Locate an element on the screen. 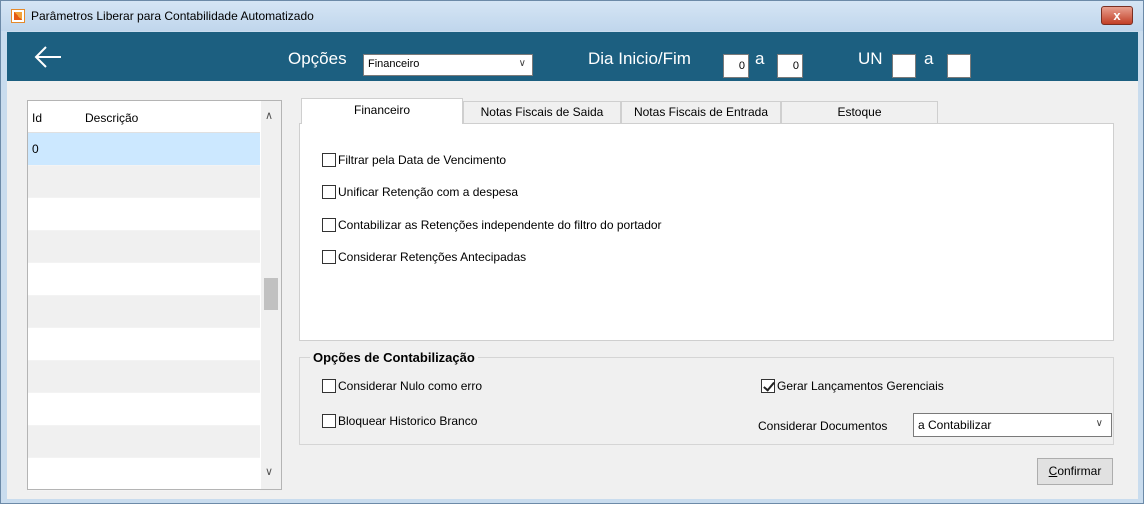 The height and width of the screenshot is (506, 1146). grid-rows: 0 is located at coordinates (144, 312).